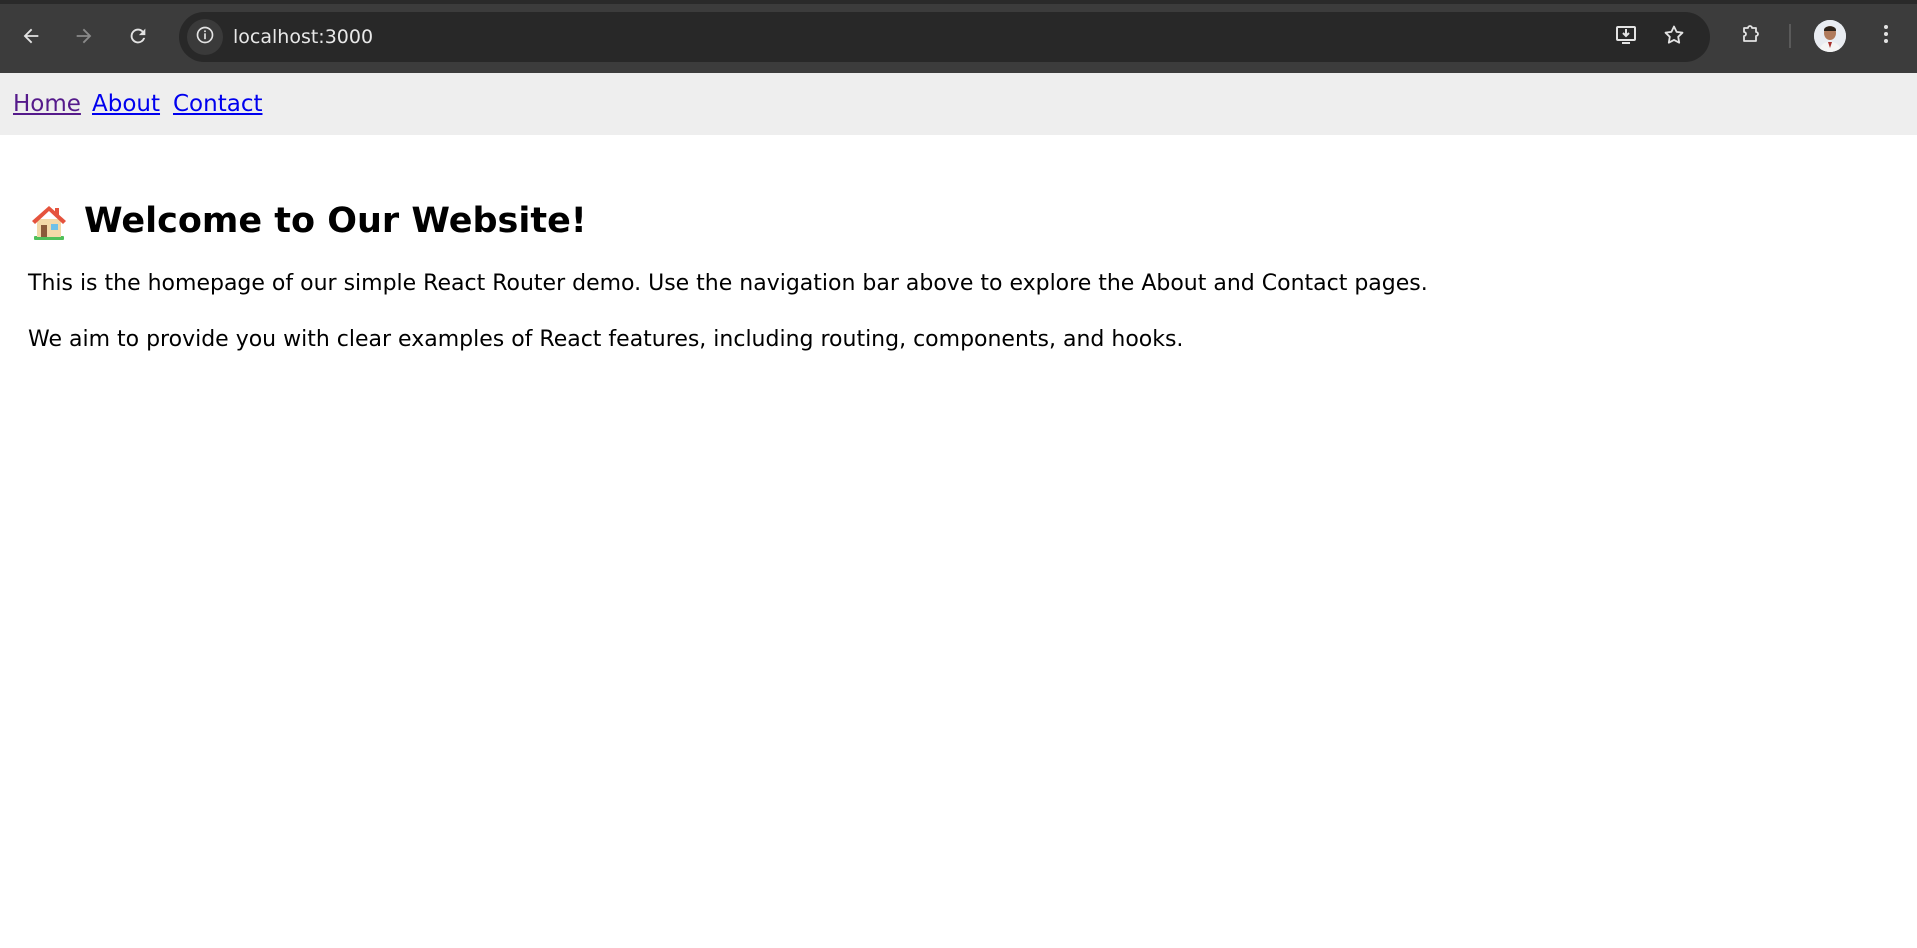  I want to click on toolbar-separator, so click(1790, 36).